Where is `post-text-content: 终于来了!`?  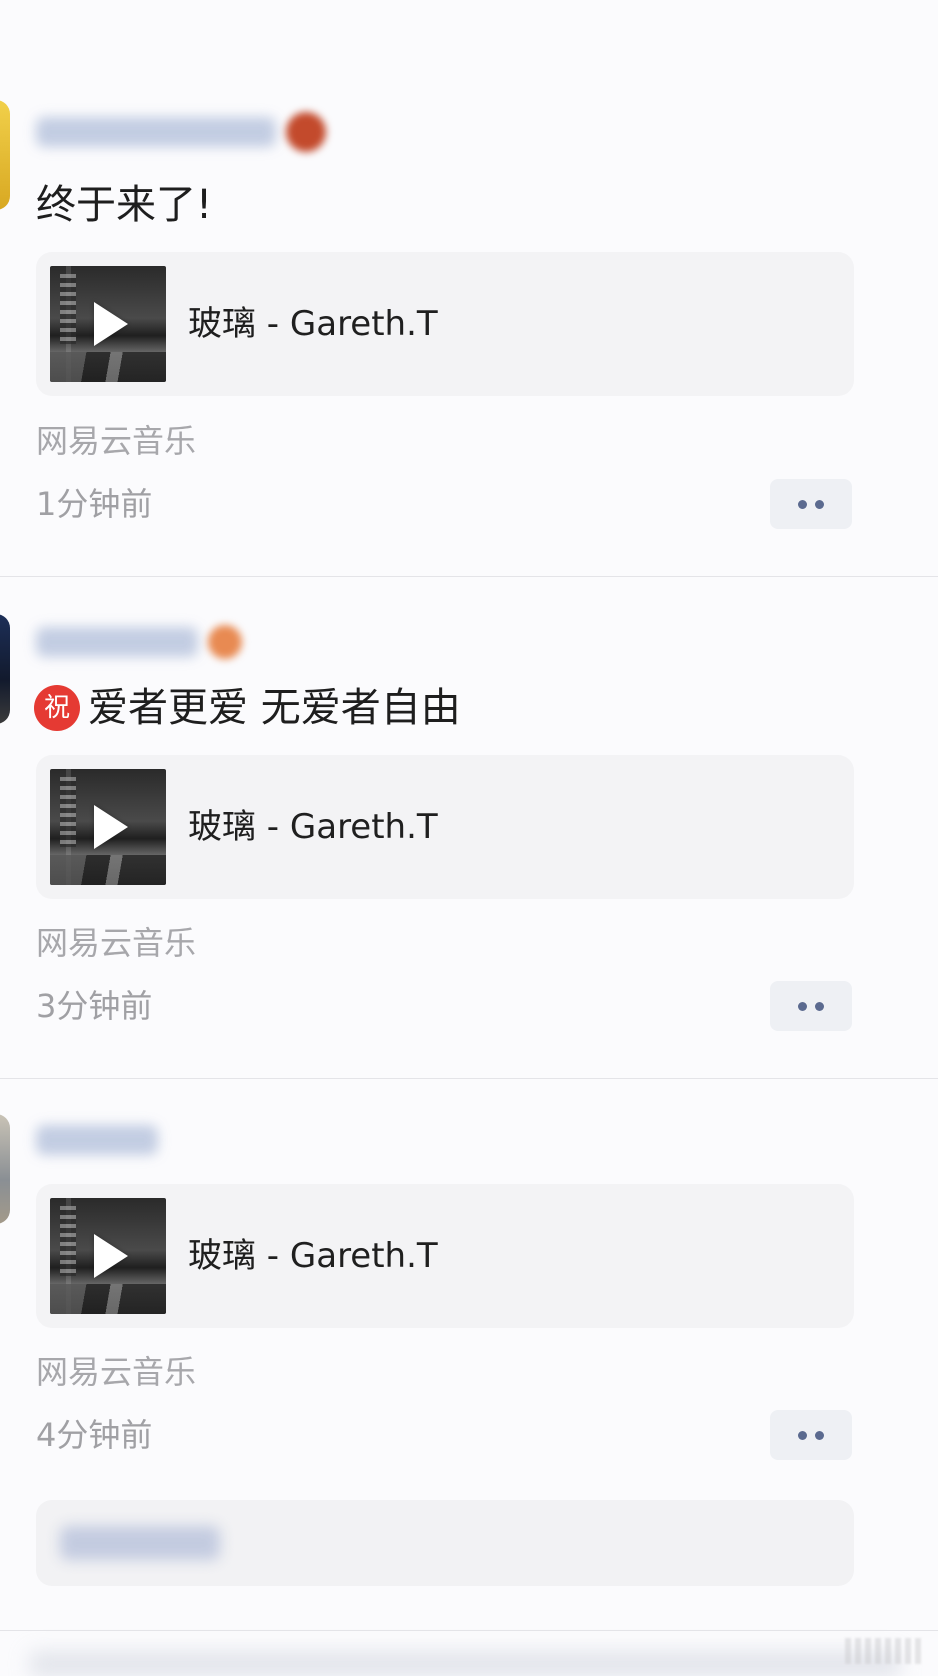 post-text-content: 终于来了! is located at coordinates (124, 205).